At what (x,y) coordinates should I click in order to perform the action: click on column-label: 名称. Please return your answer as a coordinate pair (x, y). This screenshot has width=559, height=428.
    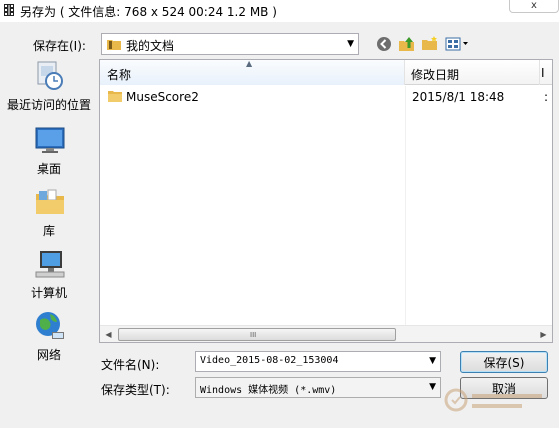
    Looking at the image, I should click on (119, 75).